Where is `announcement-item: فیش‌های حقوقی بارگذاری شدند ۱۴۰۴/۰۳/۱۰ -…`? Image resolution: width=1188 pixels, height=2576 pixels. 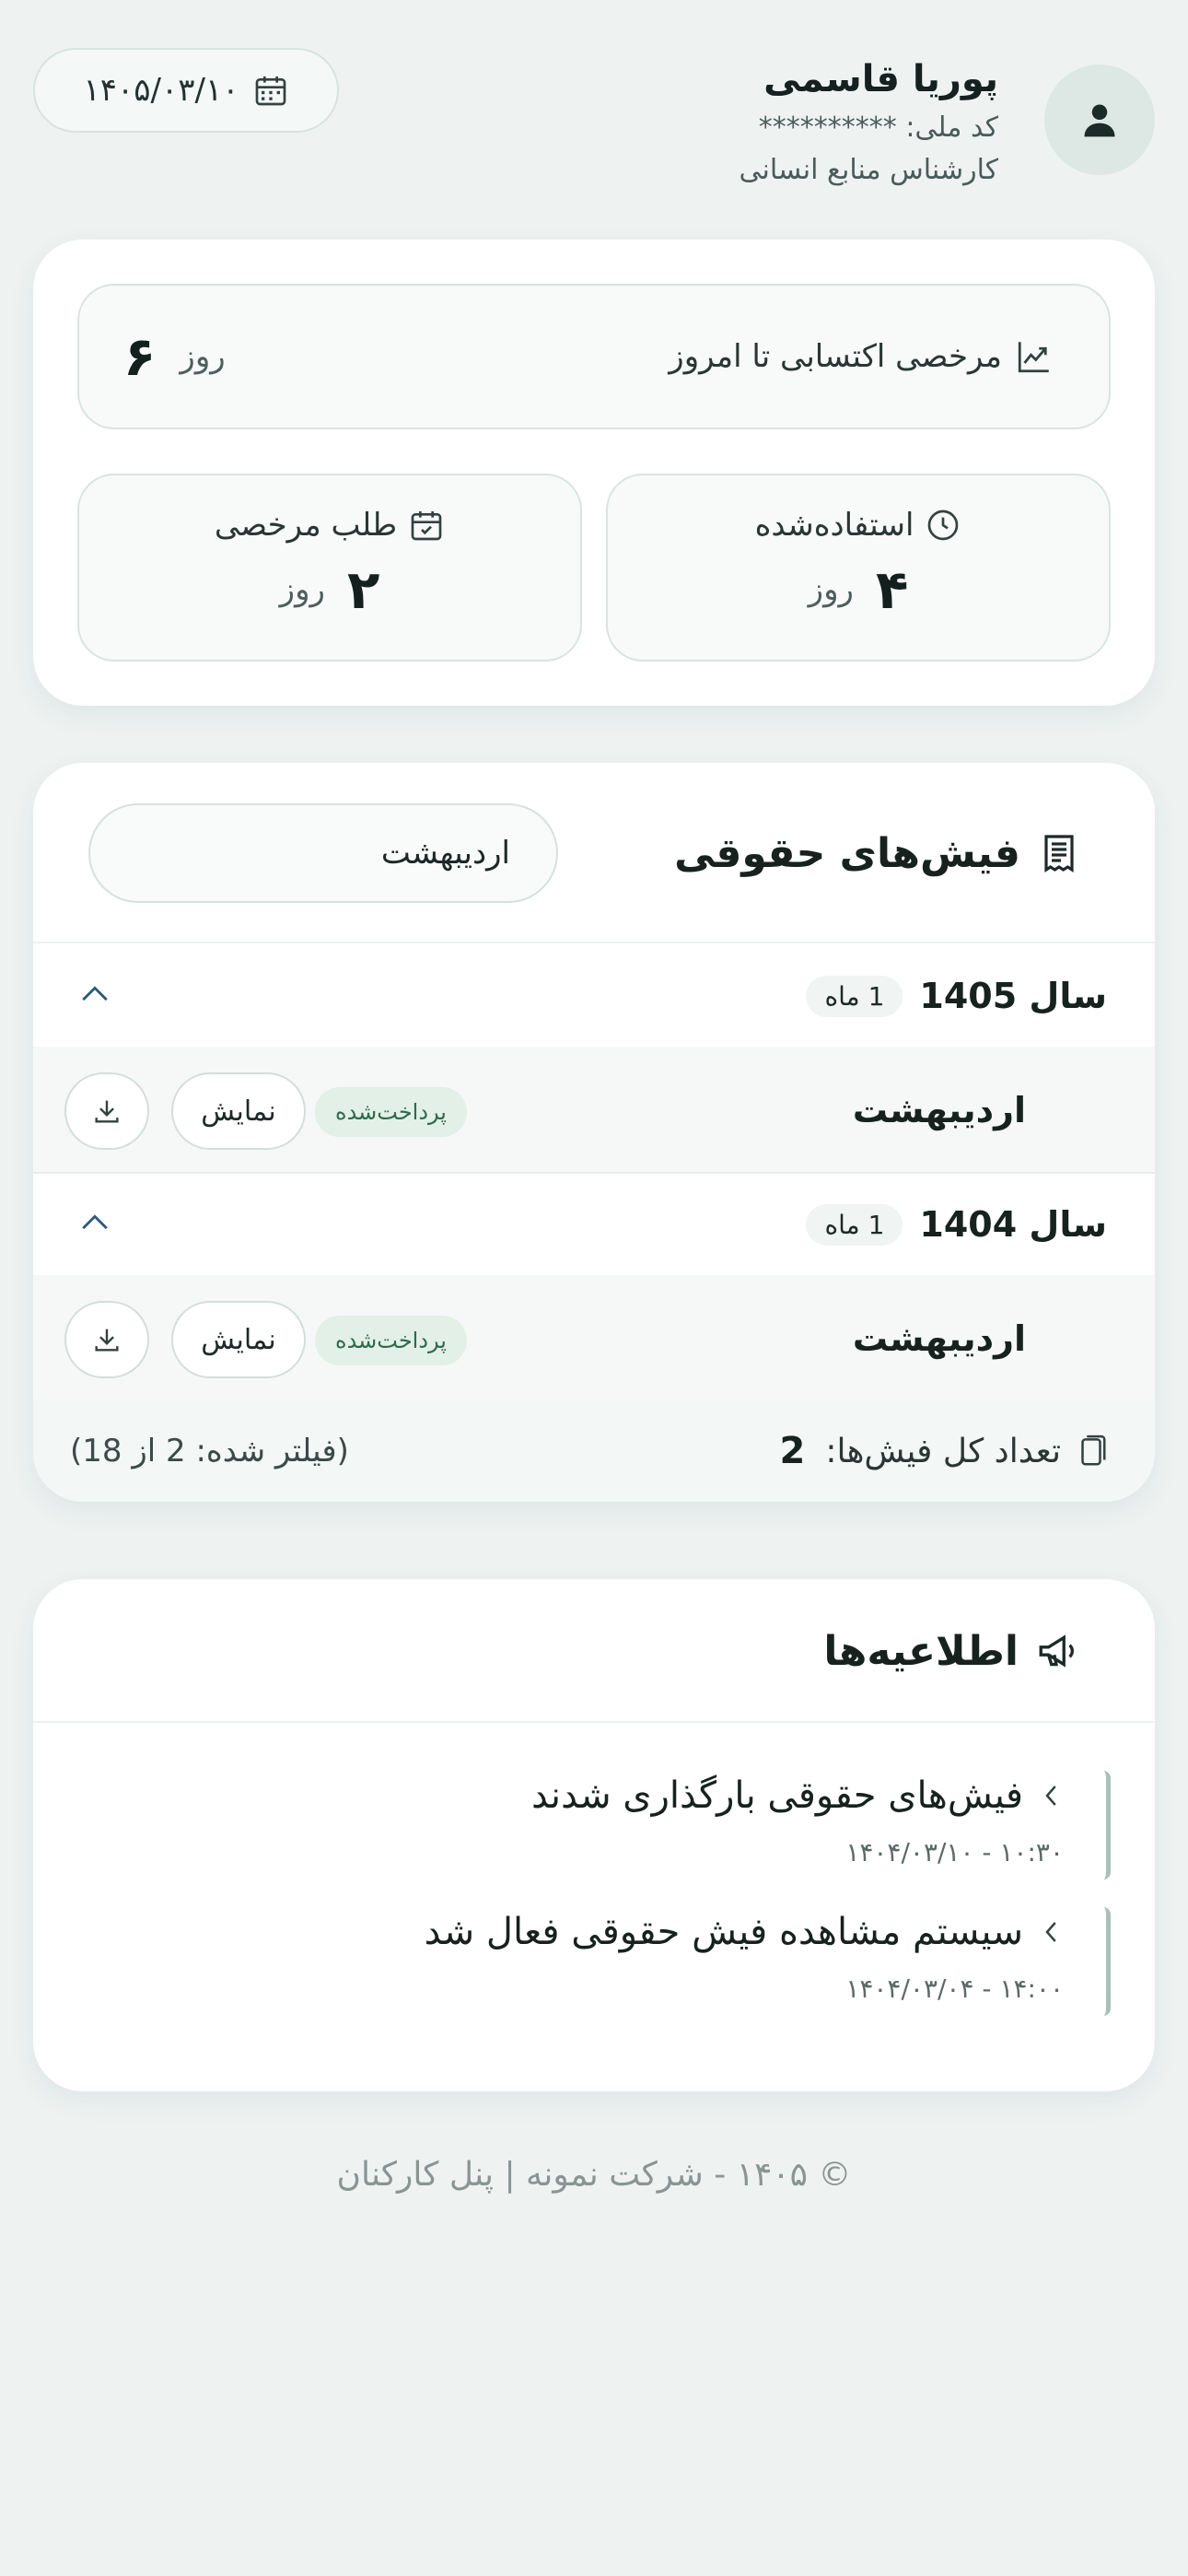
announcement-item: فیش‌های حقوقی بارگذاری شدند ۱۴۰۴/۰۳/۱۰ -… is located at coordinates (599, 1825).